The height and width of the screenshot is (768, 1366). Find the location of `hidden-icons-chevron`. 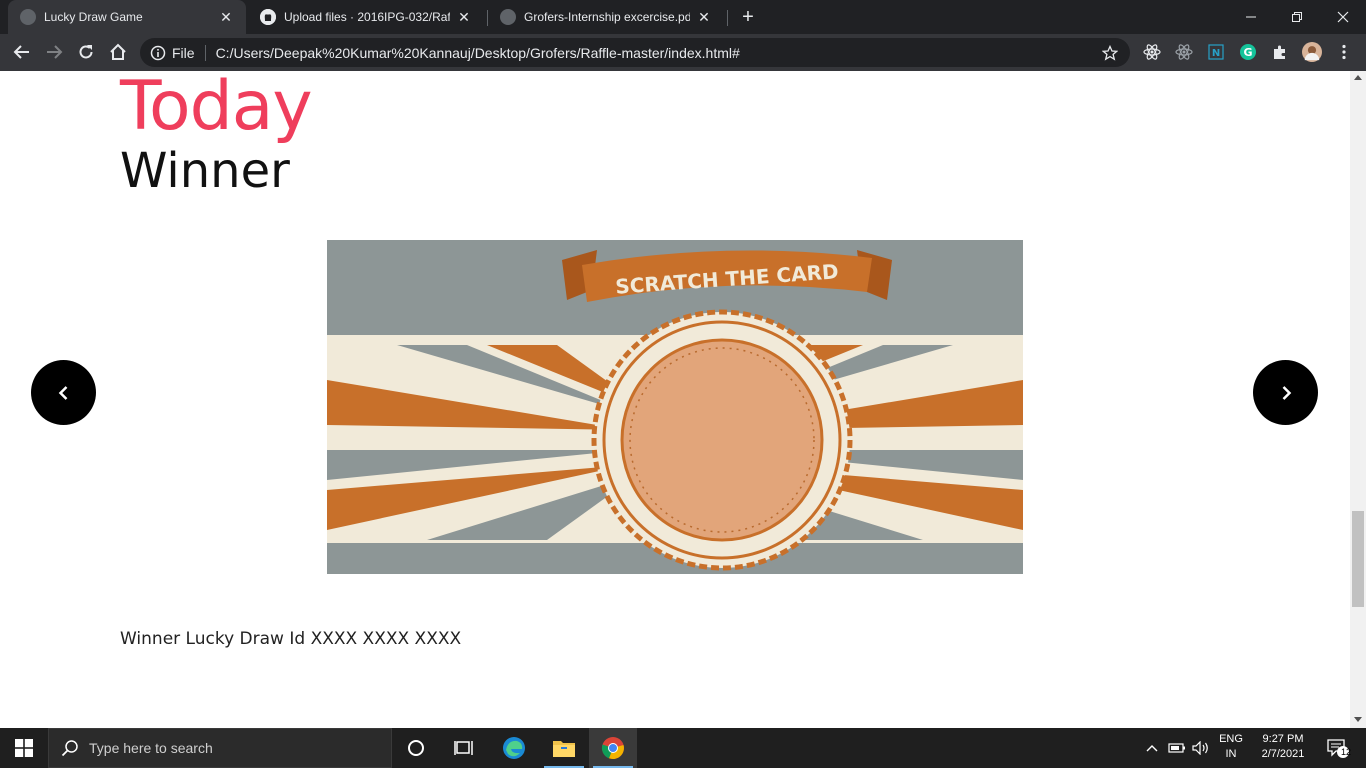

hidden-icons-chevron is located at coordinates (1152, 748).